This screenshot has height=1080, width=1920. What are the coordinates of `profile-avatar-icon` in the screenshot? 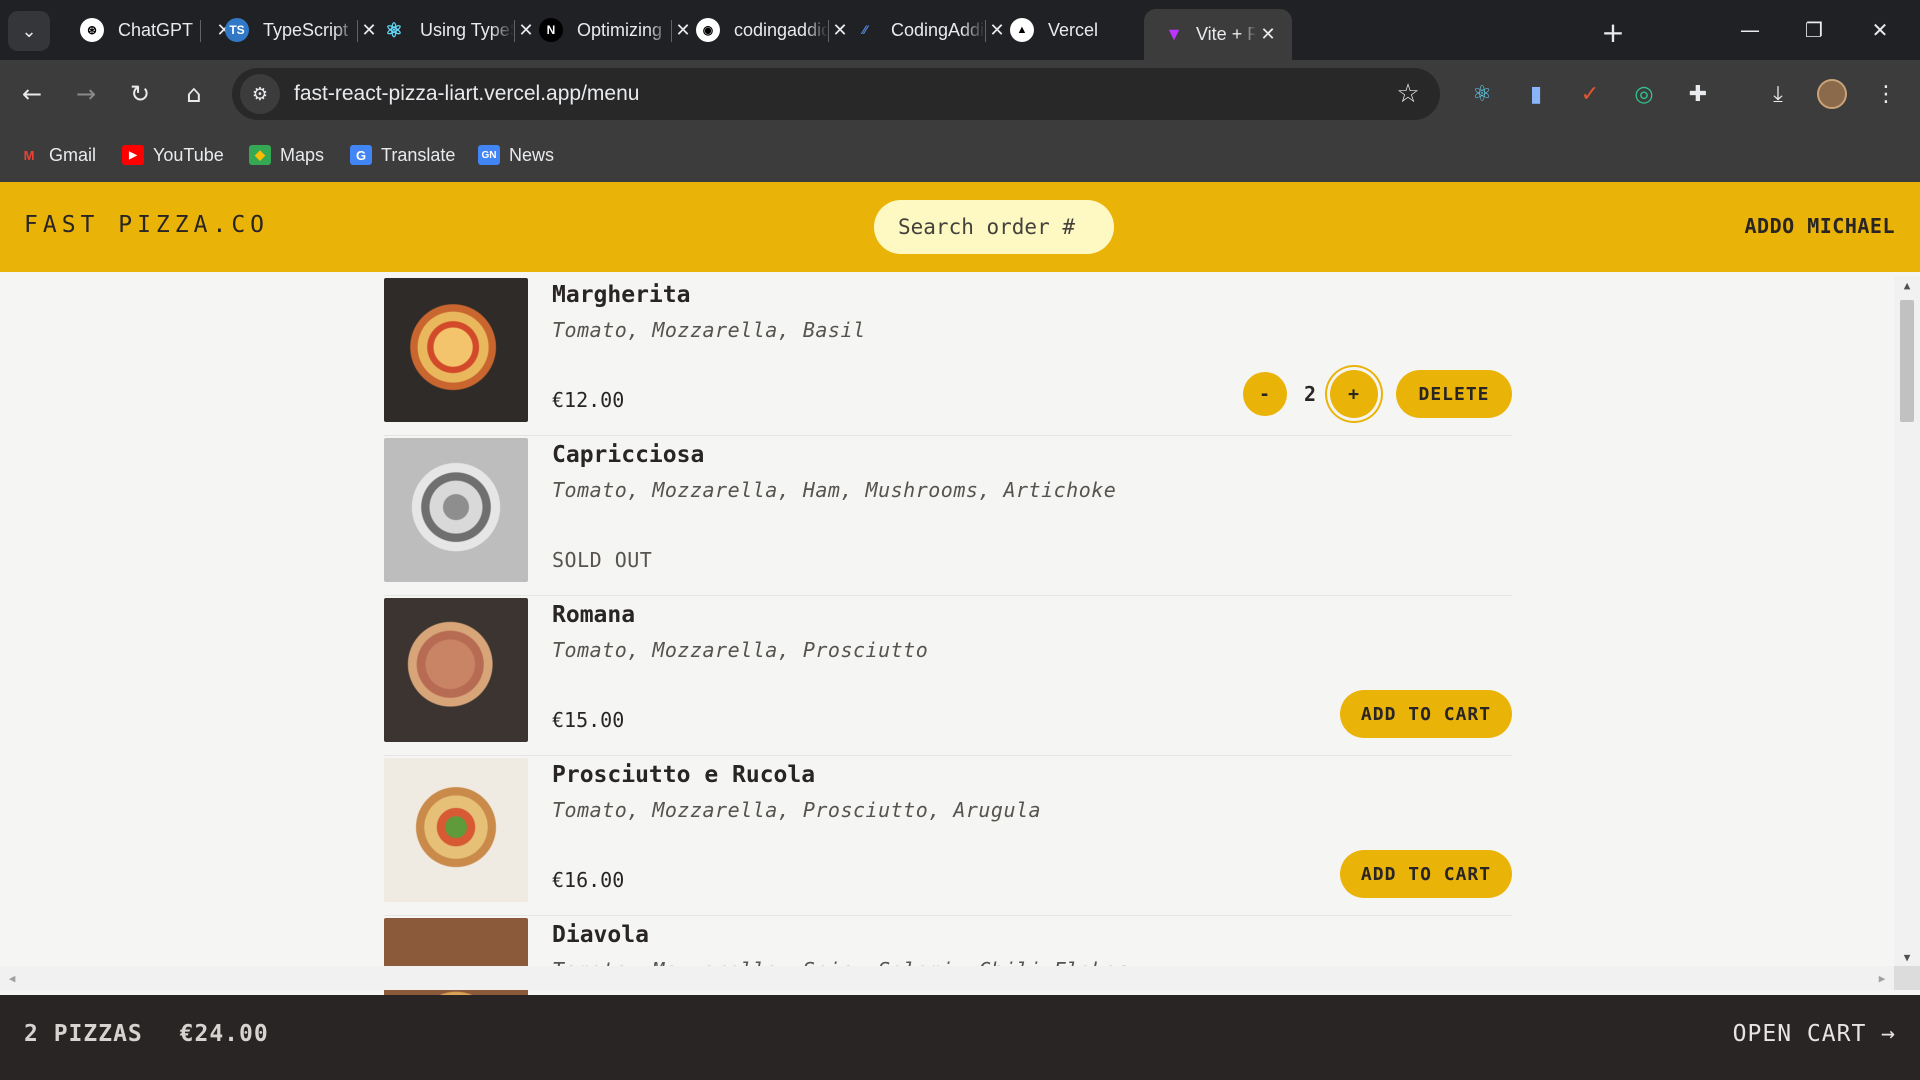 It's located at (1832, 94).